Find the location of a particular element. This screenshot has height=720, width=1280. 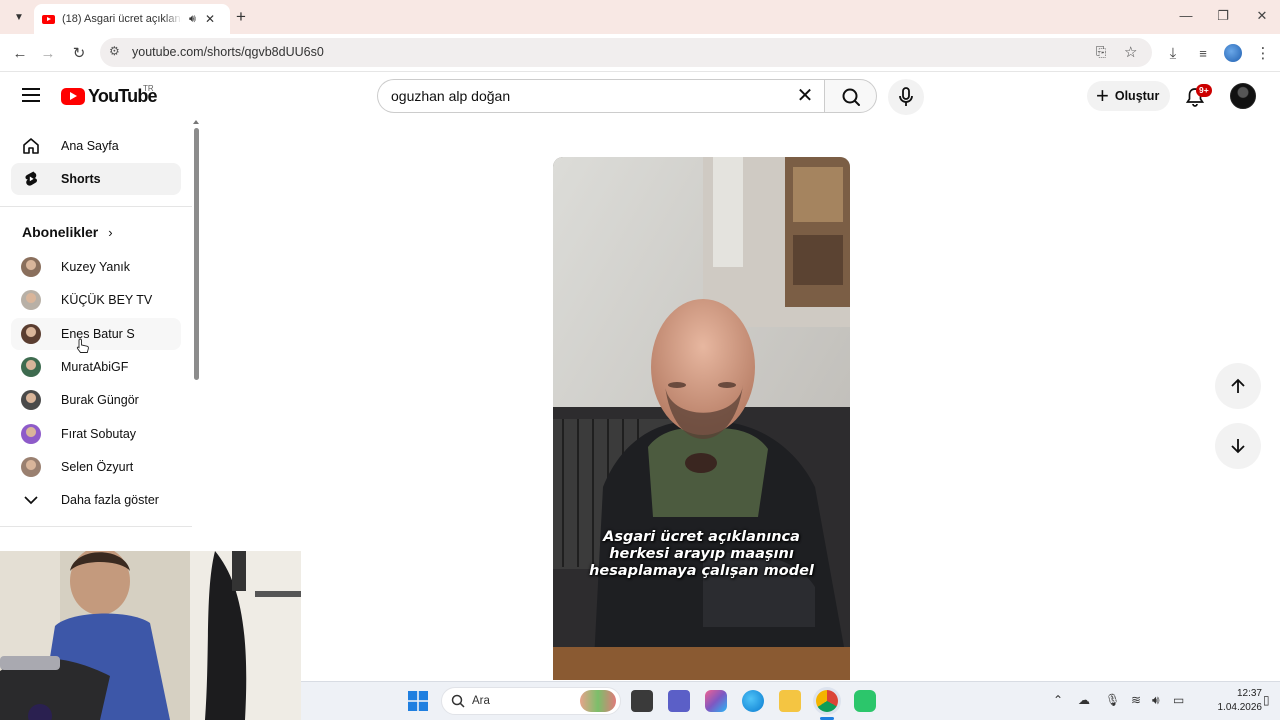

sidebar-item-label: Burak Güngör is located at coordinates (100, 400).